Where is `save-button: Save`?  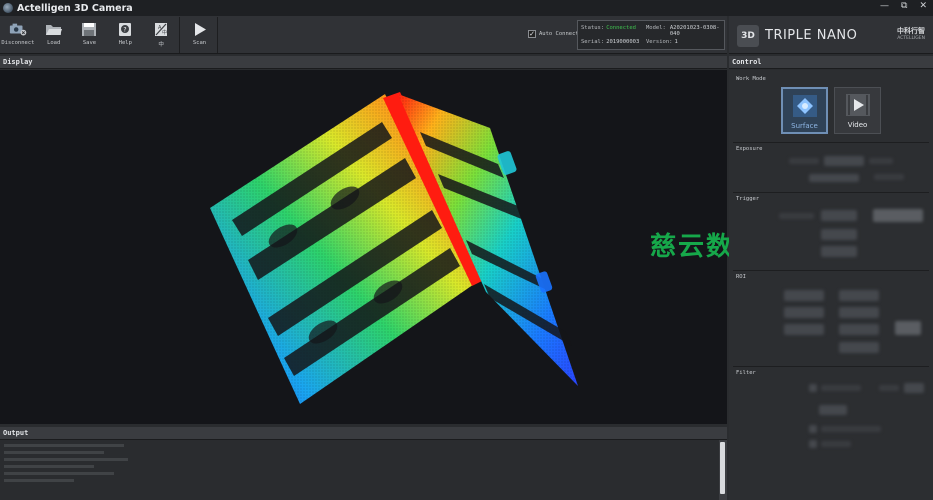 save-button: Save is located at coordinates (90, 35).